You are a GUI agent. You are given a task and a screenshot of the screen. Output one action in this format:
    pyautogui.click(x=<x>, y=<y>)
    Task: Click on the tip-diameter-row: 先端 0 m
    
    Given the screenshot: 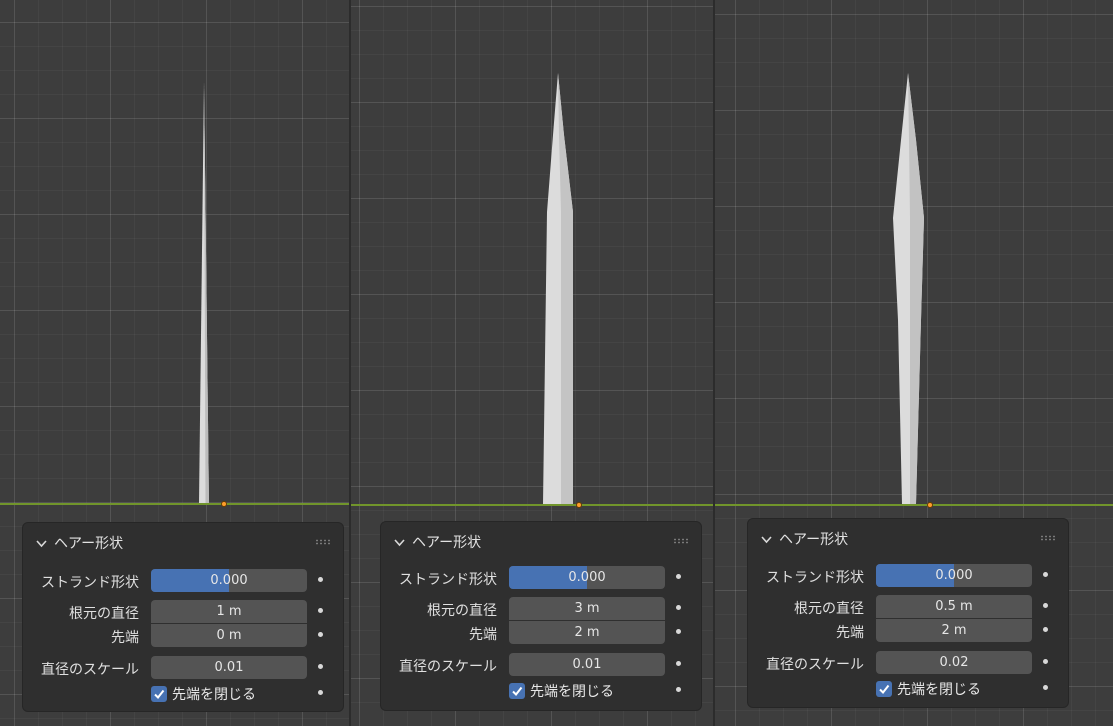 What is the action you would take?
    pyautogui.click(x=183, y=635)
    